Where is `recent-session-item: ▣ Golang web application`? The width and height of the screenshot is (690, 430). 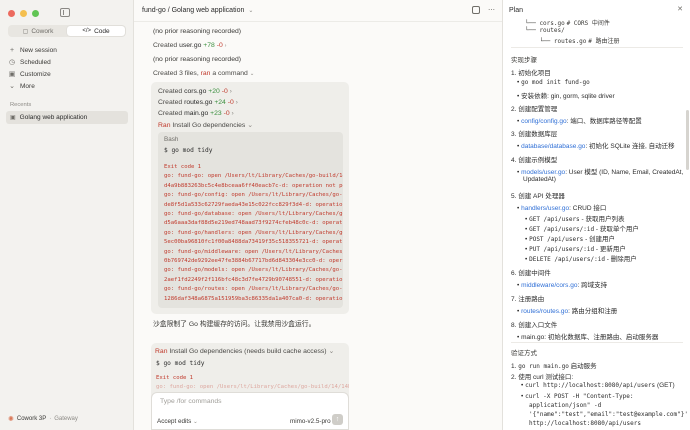 recent-session-item: ▣ Golang web application is located at coordinates (67, 117).